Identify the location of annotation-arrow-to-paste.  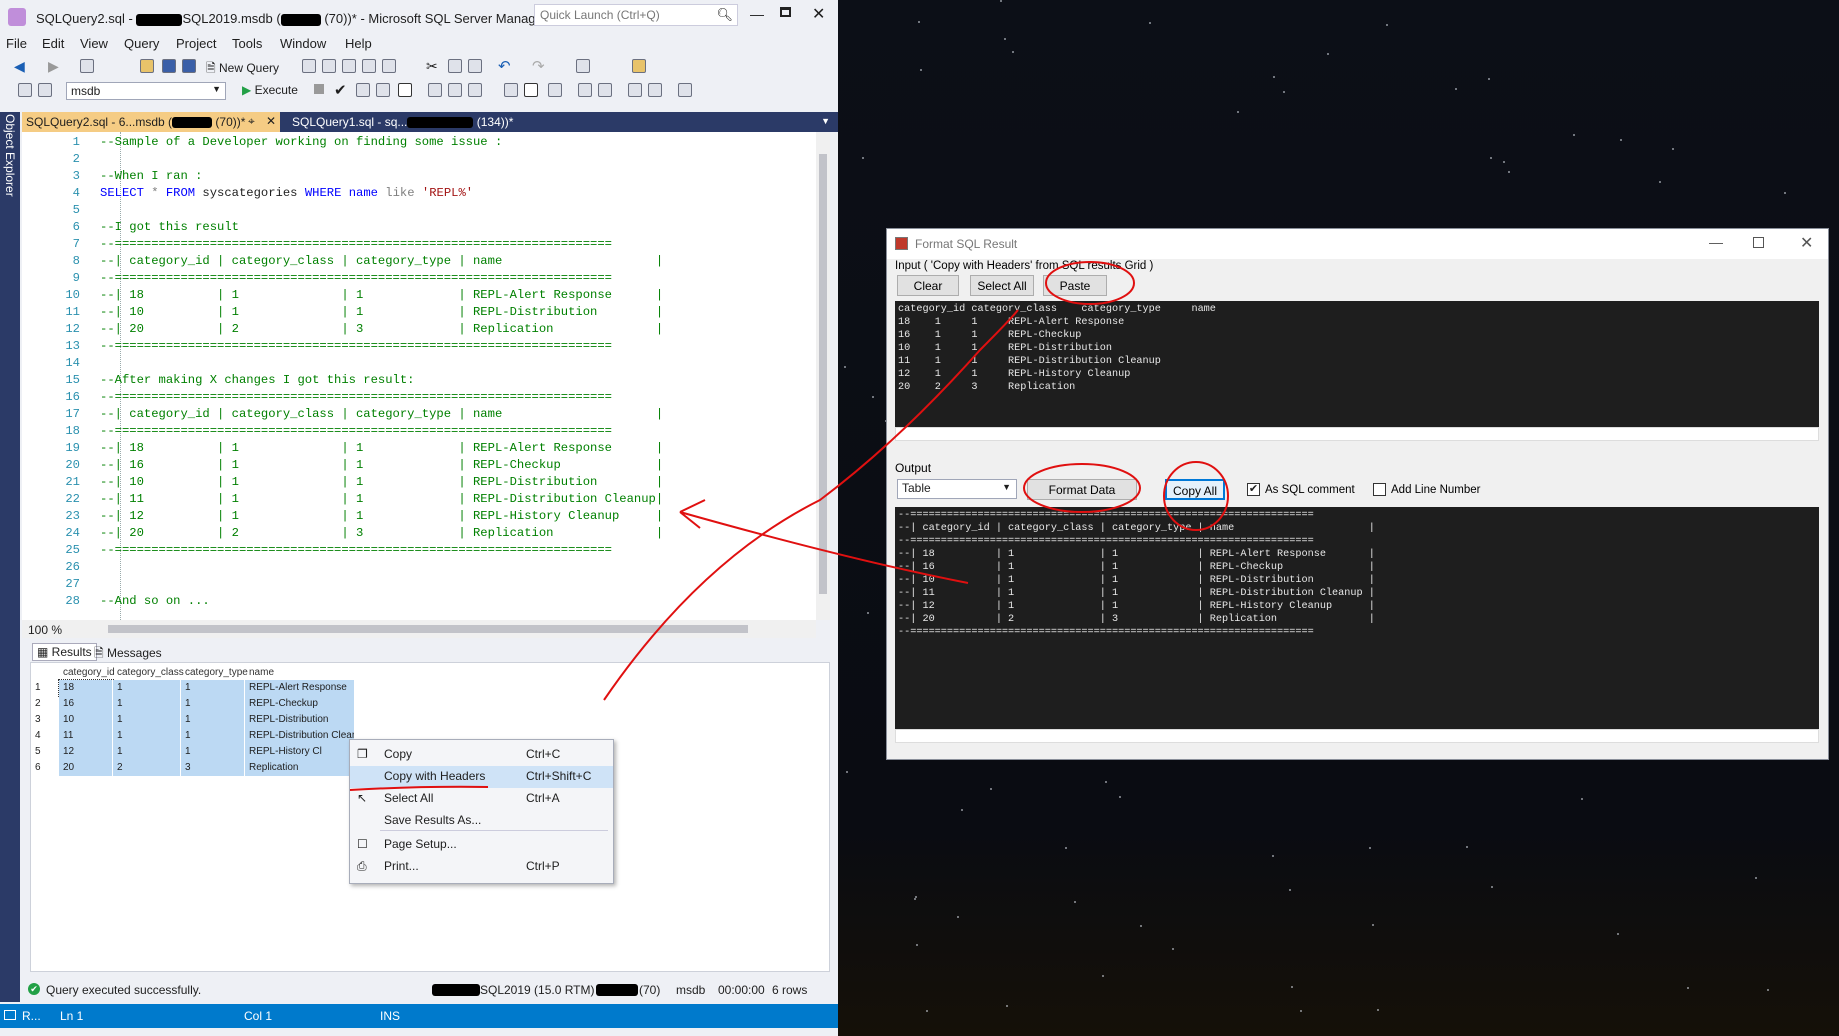
(811, 505).